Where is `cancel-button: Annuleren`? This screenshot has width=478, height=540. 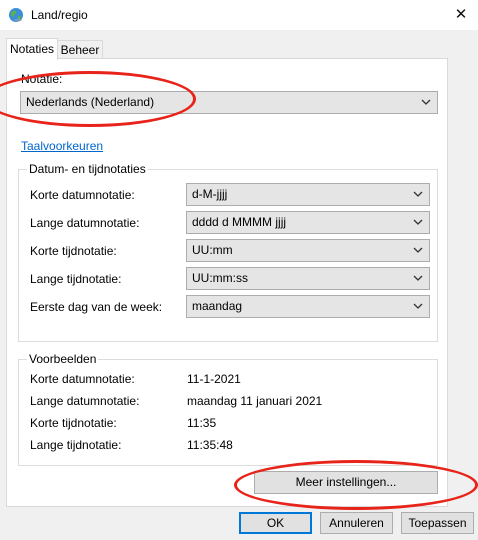 cancel-button: Annuleren is located at coordinates (356, 523).